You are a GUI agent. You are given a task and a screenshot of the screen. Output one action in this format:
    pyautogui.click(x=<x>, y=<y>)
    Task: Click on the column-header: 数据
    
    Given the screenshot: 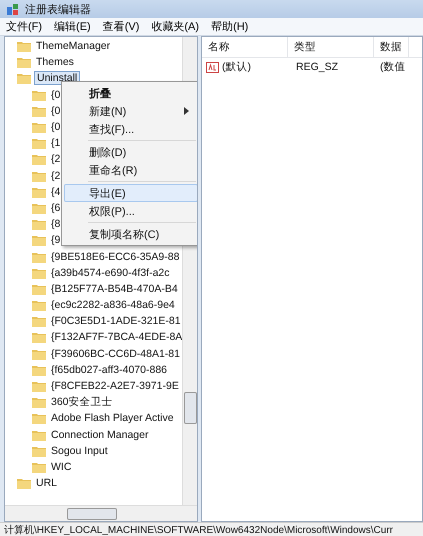 What is the action you would take?
    pyautogui.click(x=391, y=47)
    